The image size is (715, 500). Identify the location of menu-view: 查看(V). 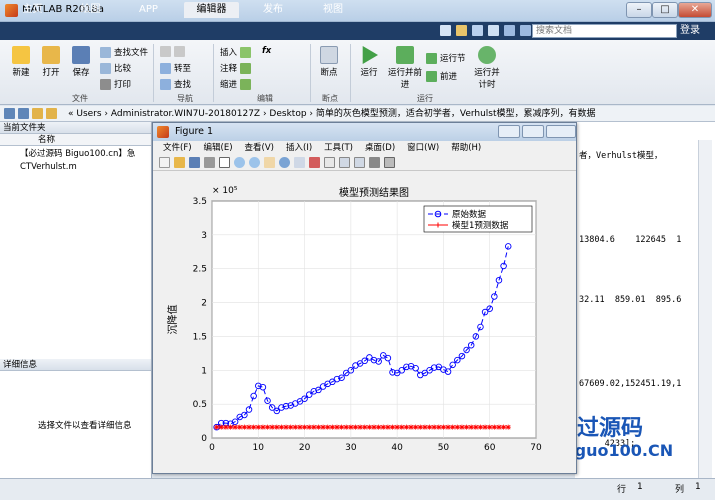
(259, 148).